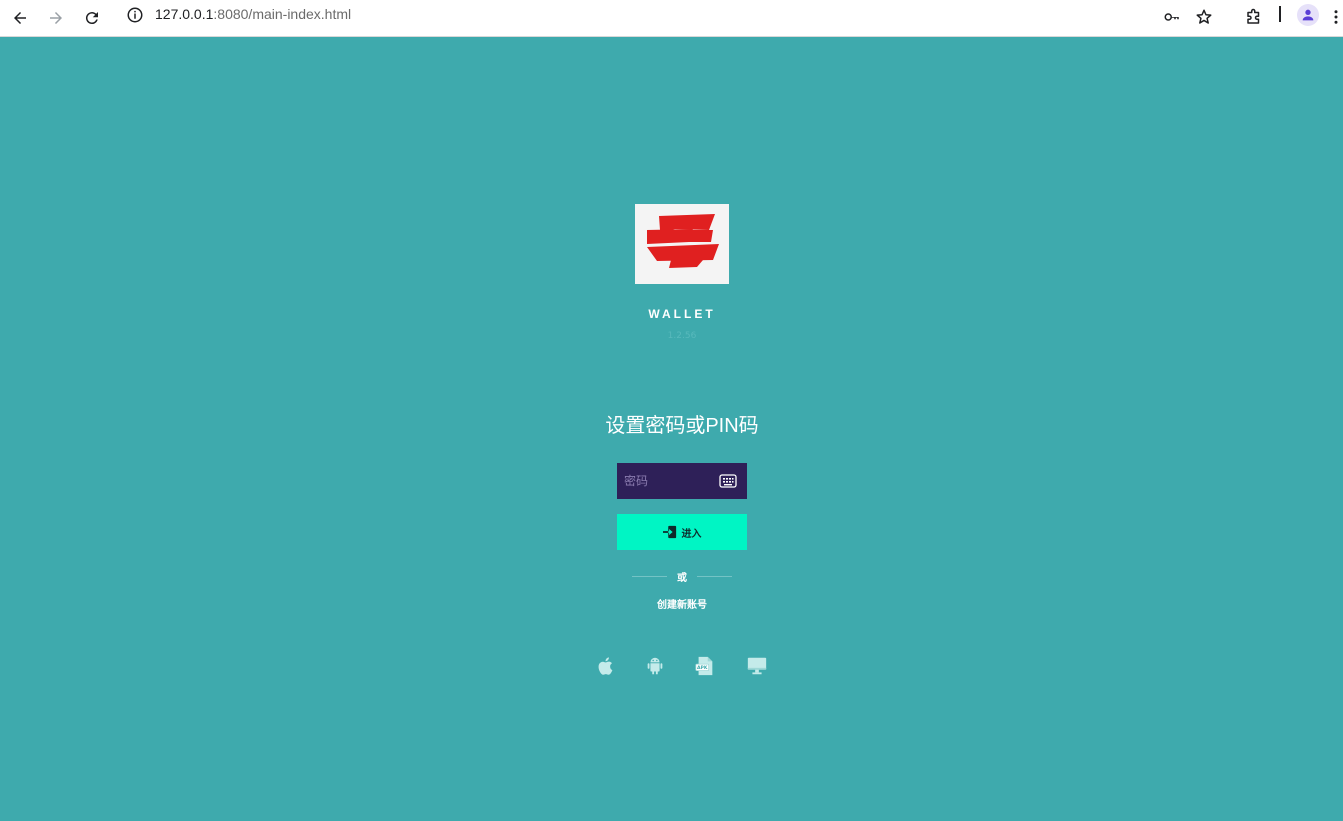  I want to click on create-account-link: 创建新账号, so click(682, 603).